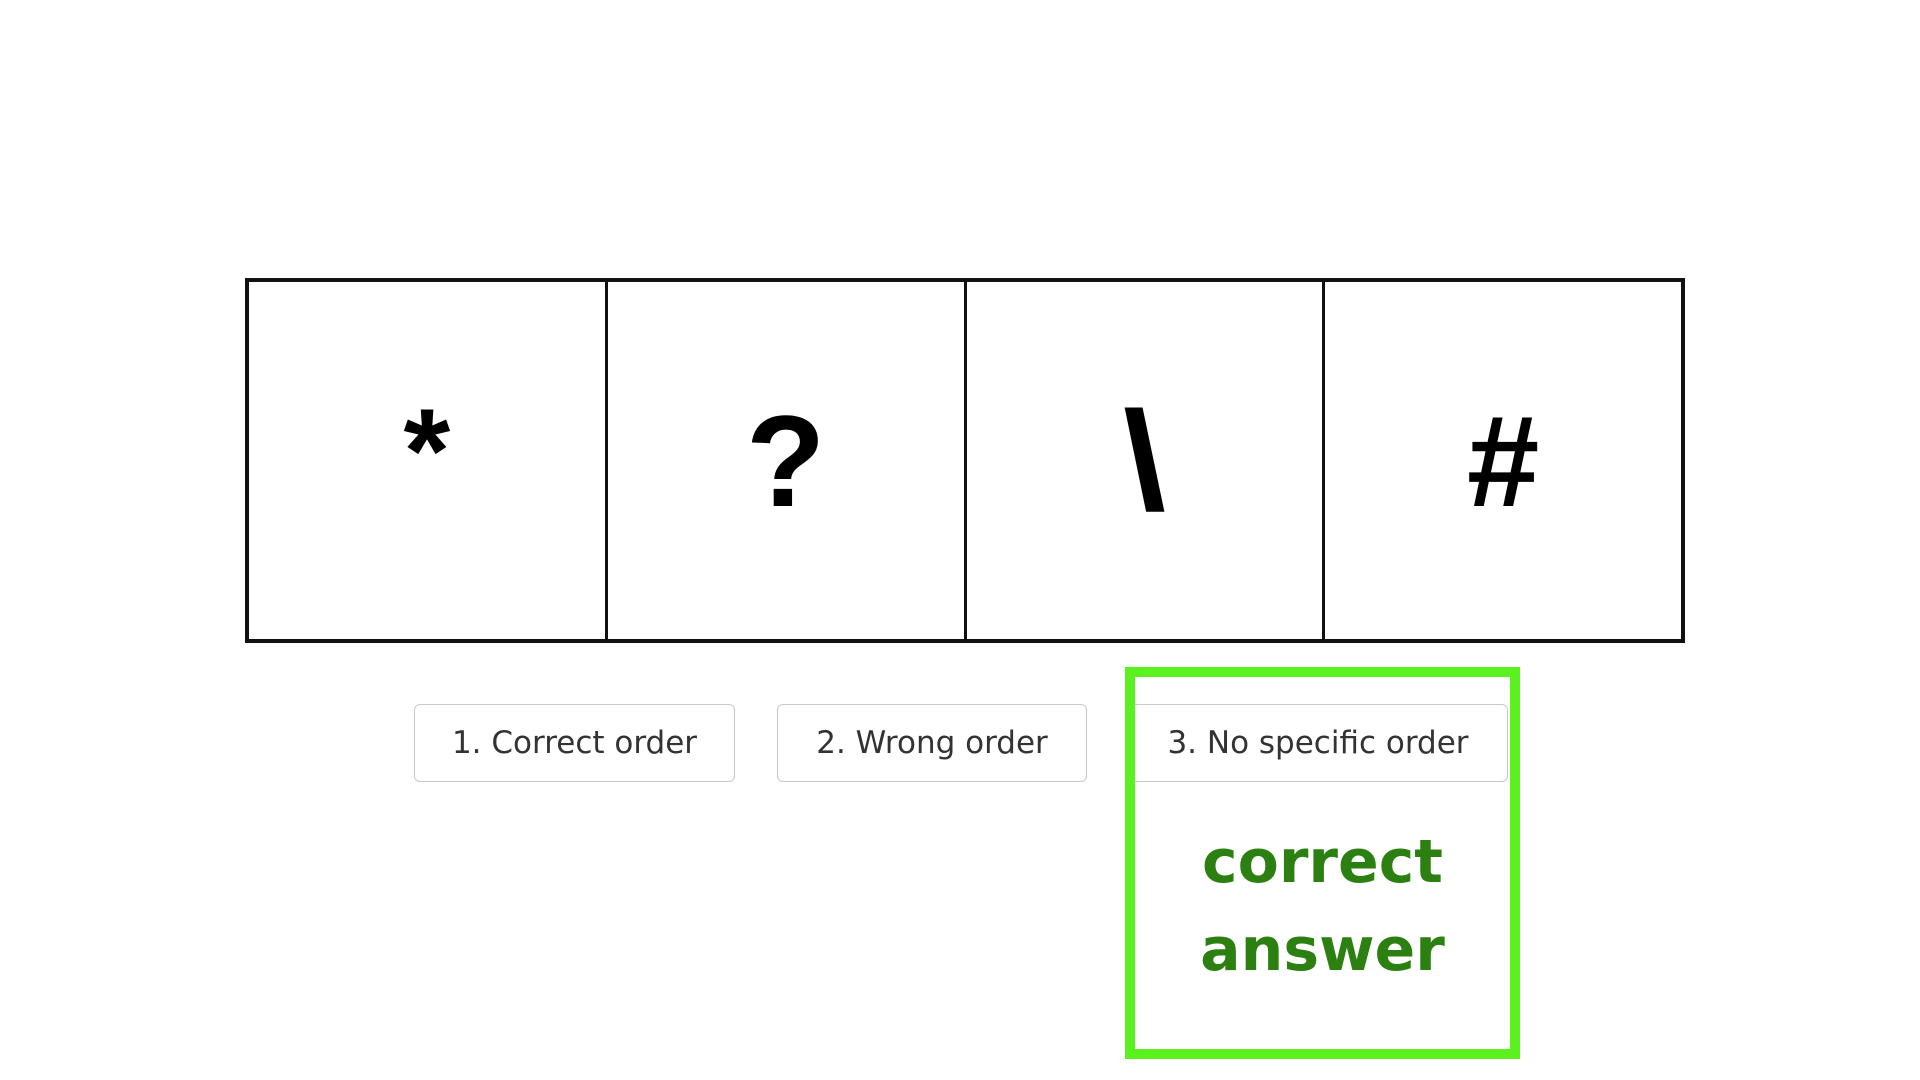 The height and width of the screenshot is (1080, 1920). I want to click on question-mark-symbol: ?, so click(785, 460).